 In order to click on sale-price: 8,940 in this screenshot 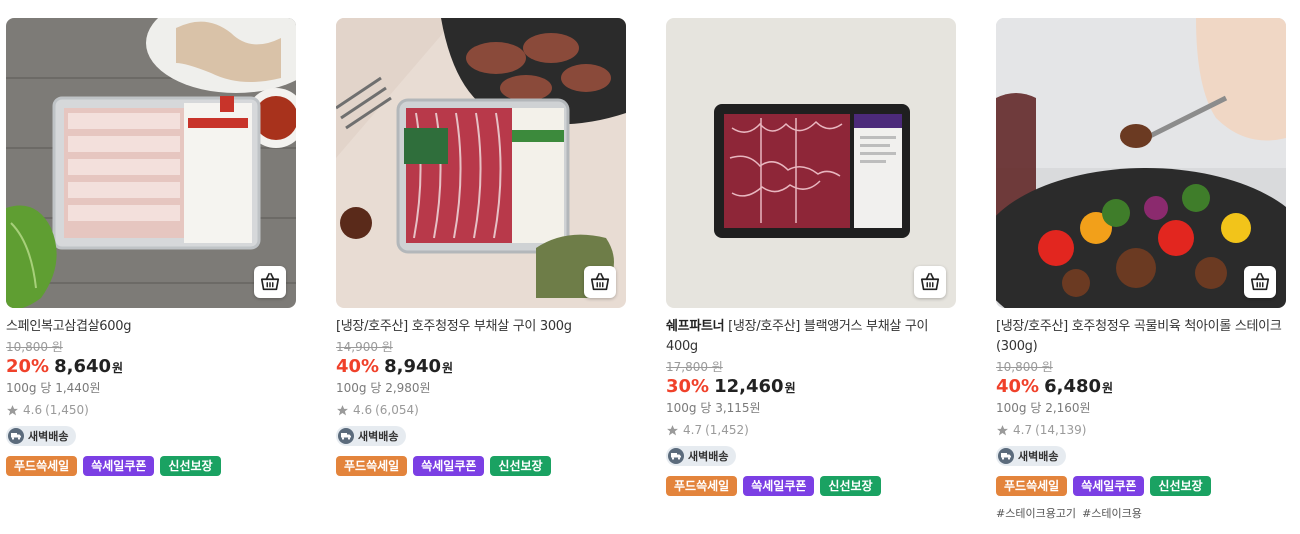, I will do `click(413, 366)`.